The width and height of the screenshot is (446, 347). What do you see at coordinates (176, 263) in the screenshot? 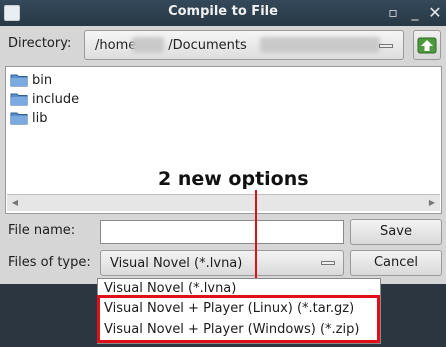
I see `files-of-type-selected: Visual Novel (*.lvna)` at bounding box center [176, 263].